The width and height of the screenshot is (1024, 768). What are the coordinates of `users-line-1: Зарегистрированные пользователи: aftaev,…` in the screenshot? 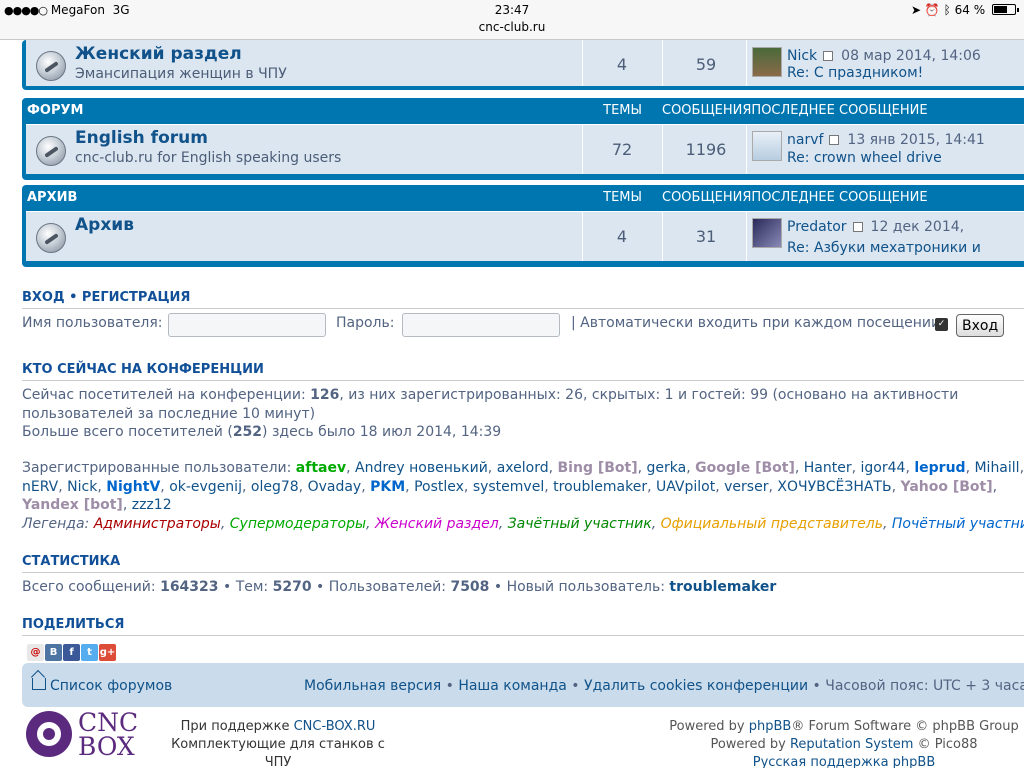 It's located at (523, 468).